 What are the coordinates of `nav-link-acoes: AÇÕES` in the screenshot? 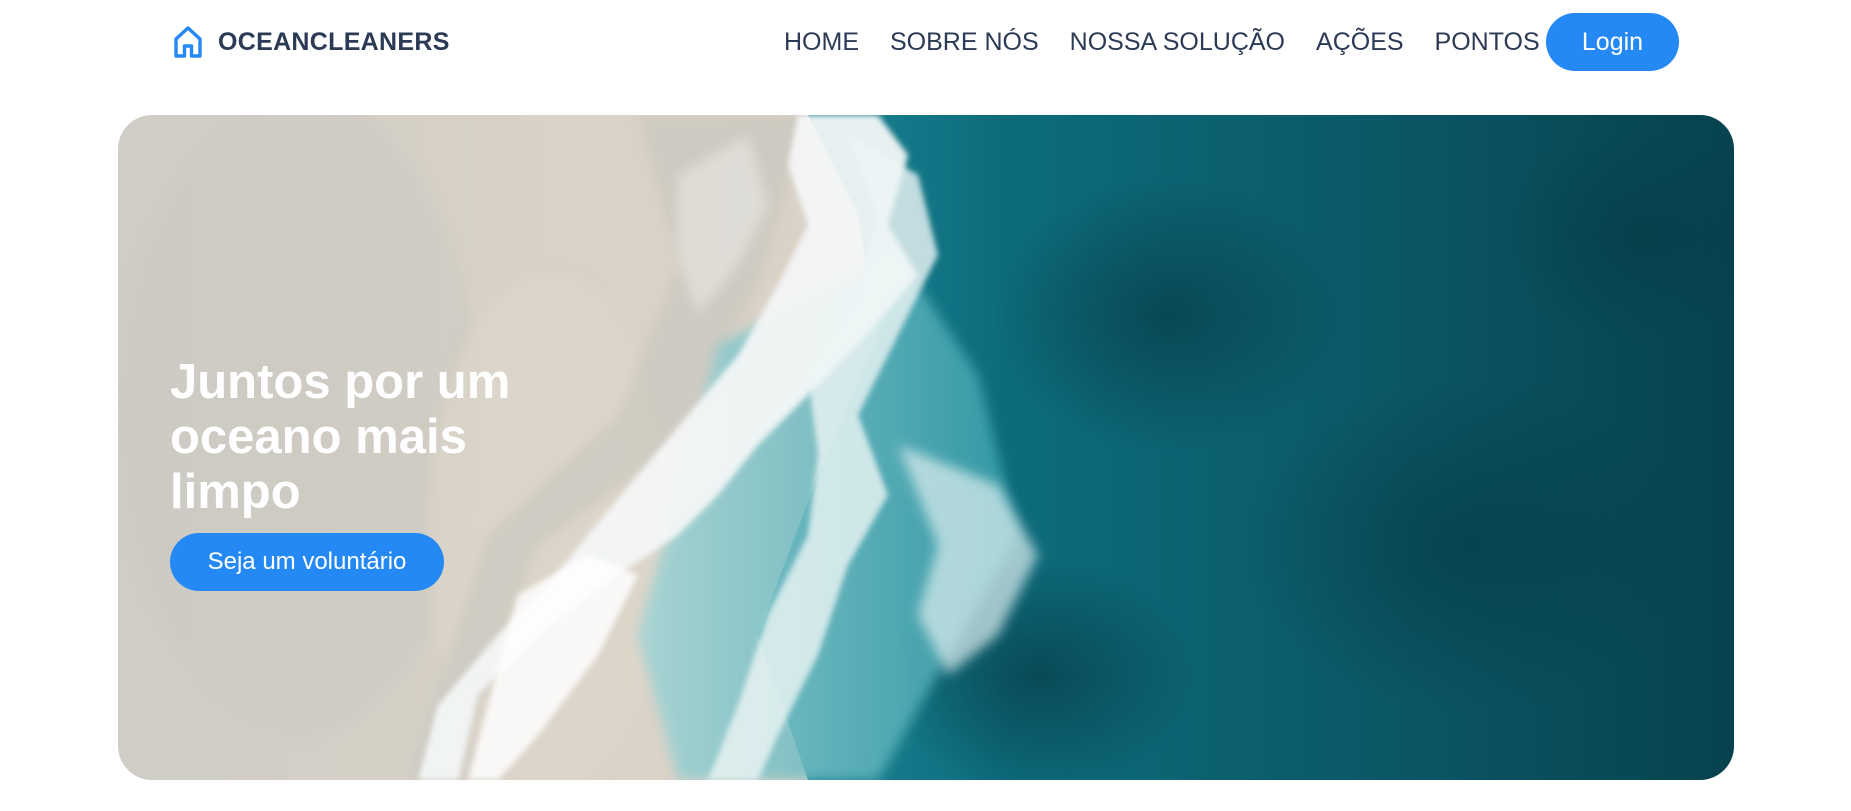 It's located at (1360, 42).